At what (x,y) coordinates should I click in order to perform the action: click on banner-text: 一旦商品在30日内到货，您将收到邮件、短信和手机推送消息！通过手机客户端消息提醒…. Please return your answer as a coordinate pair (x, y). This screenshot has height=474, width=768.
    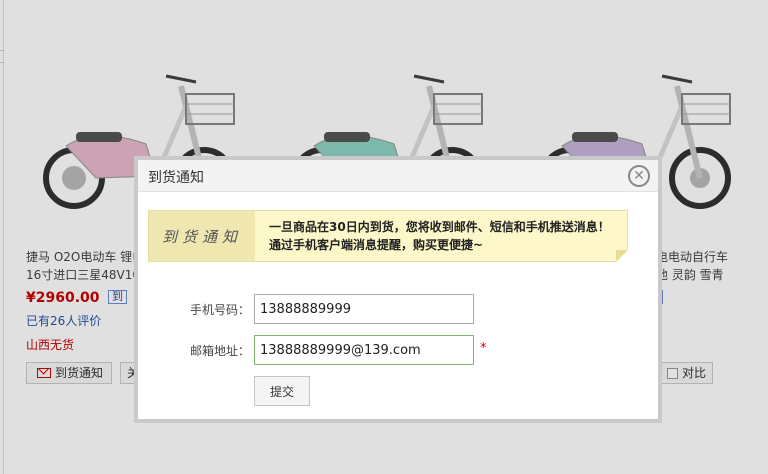
    Looking at the image, I should click on (439, 236).